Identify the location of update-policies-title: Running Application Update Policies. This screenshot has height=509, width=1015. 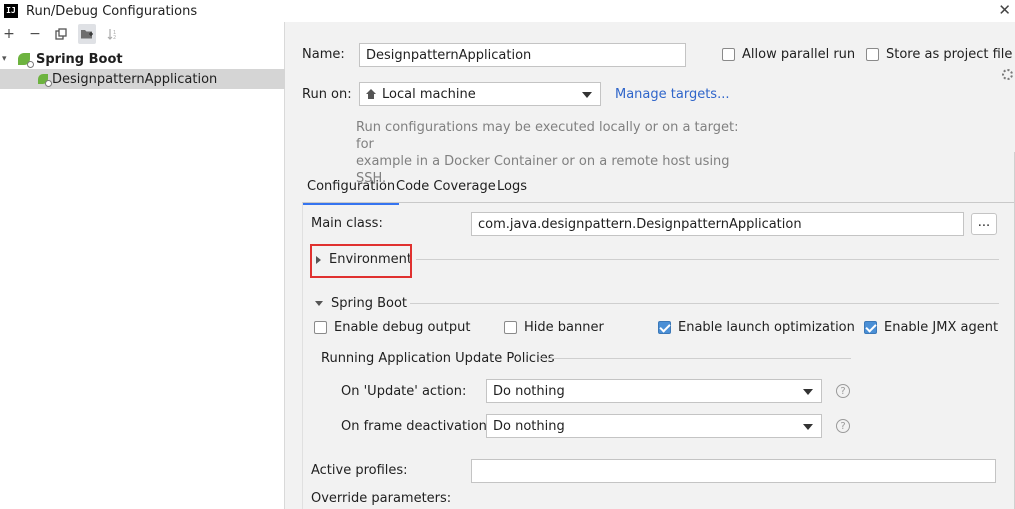
(438, 358).